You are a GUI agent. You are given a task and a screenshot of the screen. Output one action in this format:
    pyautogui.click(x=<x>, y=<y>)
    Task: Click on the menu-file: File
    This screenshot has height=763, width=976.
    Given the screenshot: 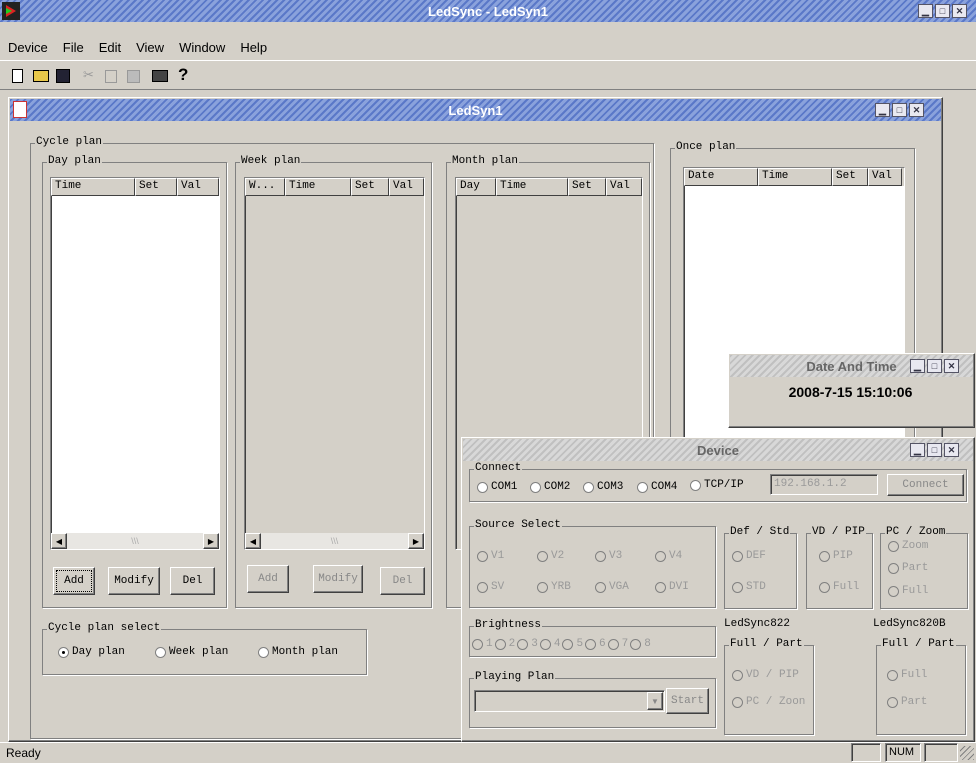 What is the action you would take?
    pyautogui.click(x=73, y=47)
    